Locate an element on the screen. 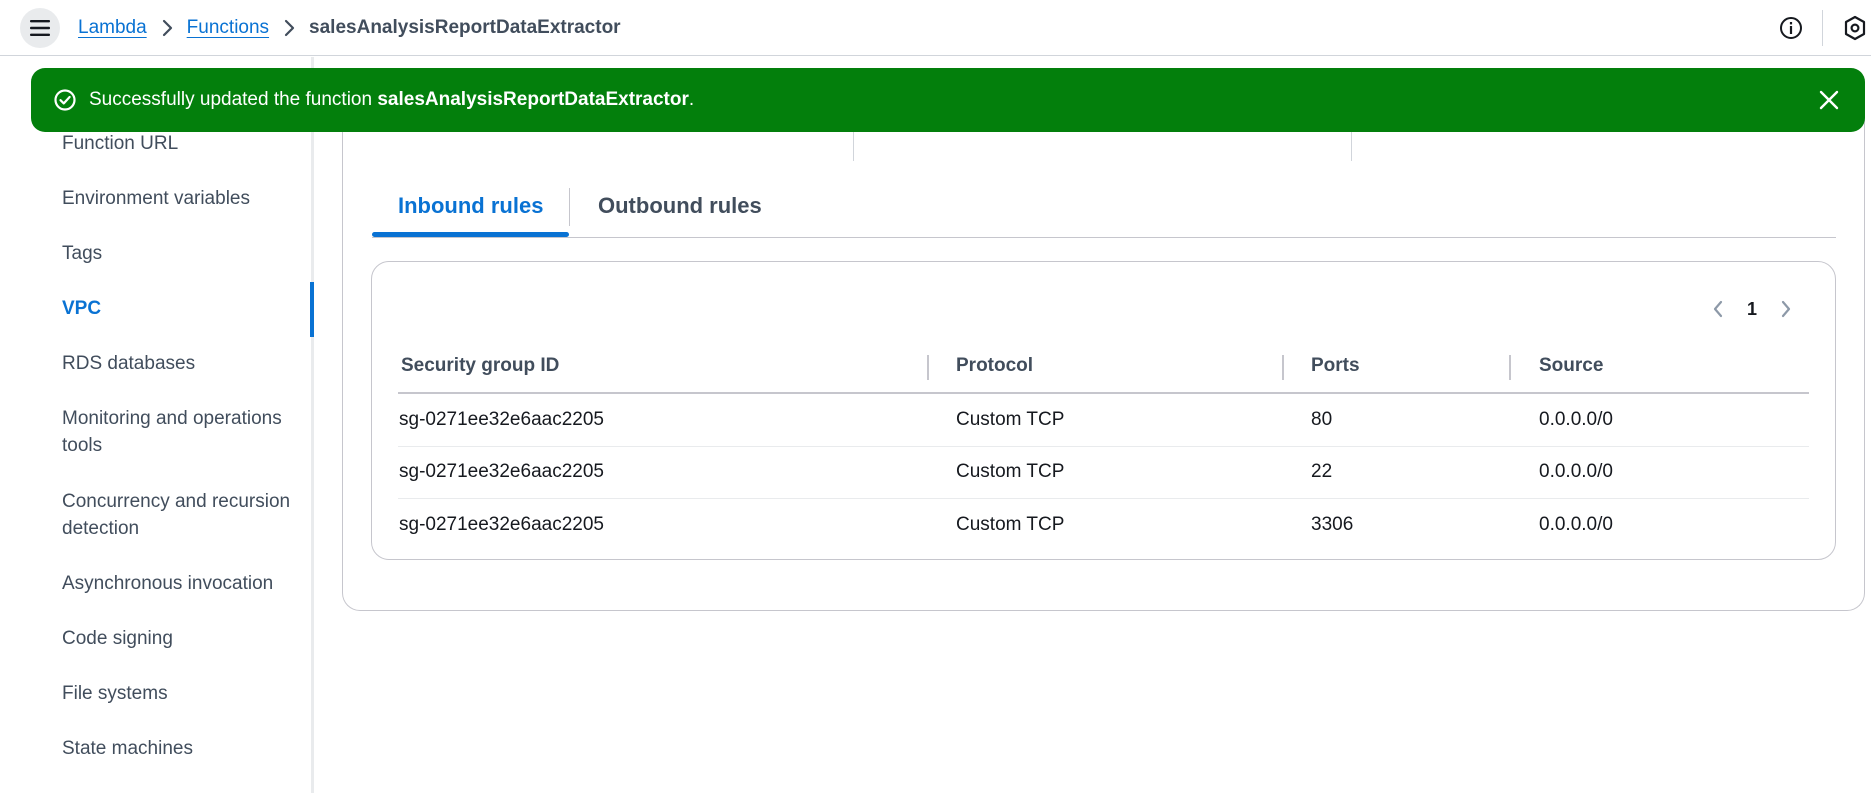 The width and height of the screenshot is (1871, 793). check-circle-icon is located at coordinates (65, 100).